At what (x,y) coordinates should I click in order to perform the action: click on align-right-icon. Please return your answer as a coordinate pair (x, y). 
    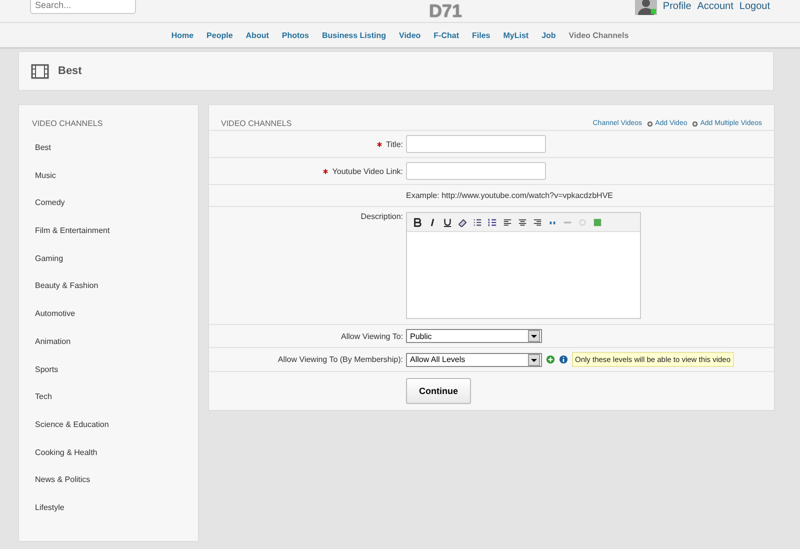
    Looking at the image, I should click on (537, 222).